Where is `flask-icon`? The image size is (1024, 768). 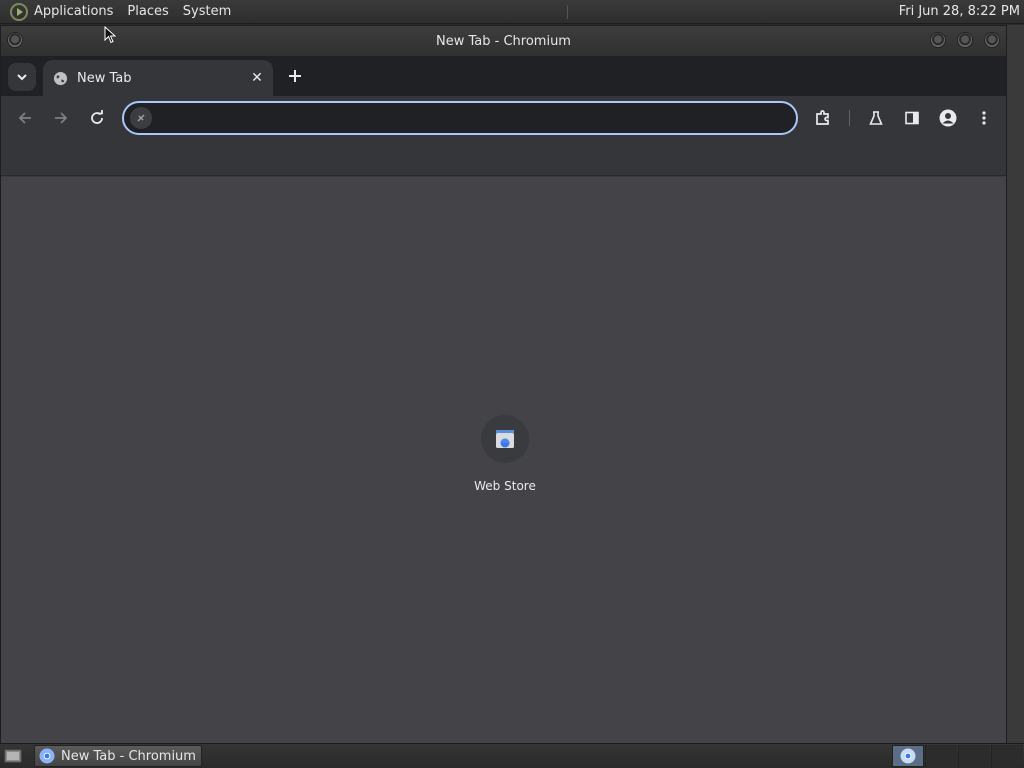 flask-icon is located at coordinates (876, 118).